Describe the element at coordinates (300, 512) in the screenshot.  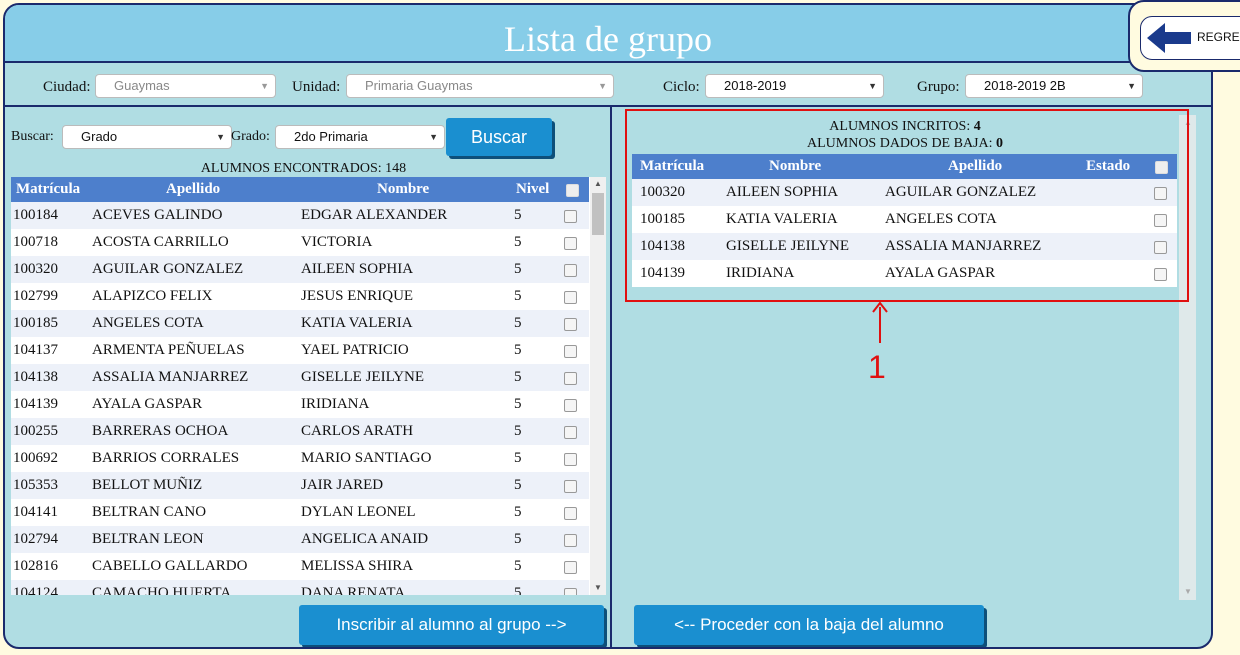
I see `table-row: 104141 BELTRAN CANO DYLAN LEONEL 5` at that location.